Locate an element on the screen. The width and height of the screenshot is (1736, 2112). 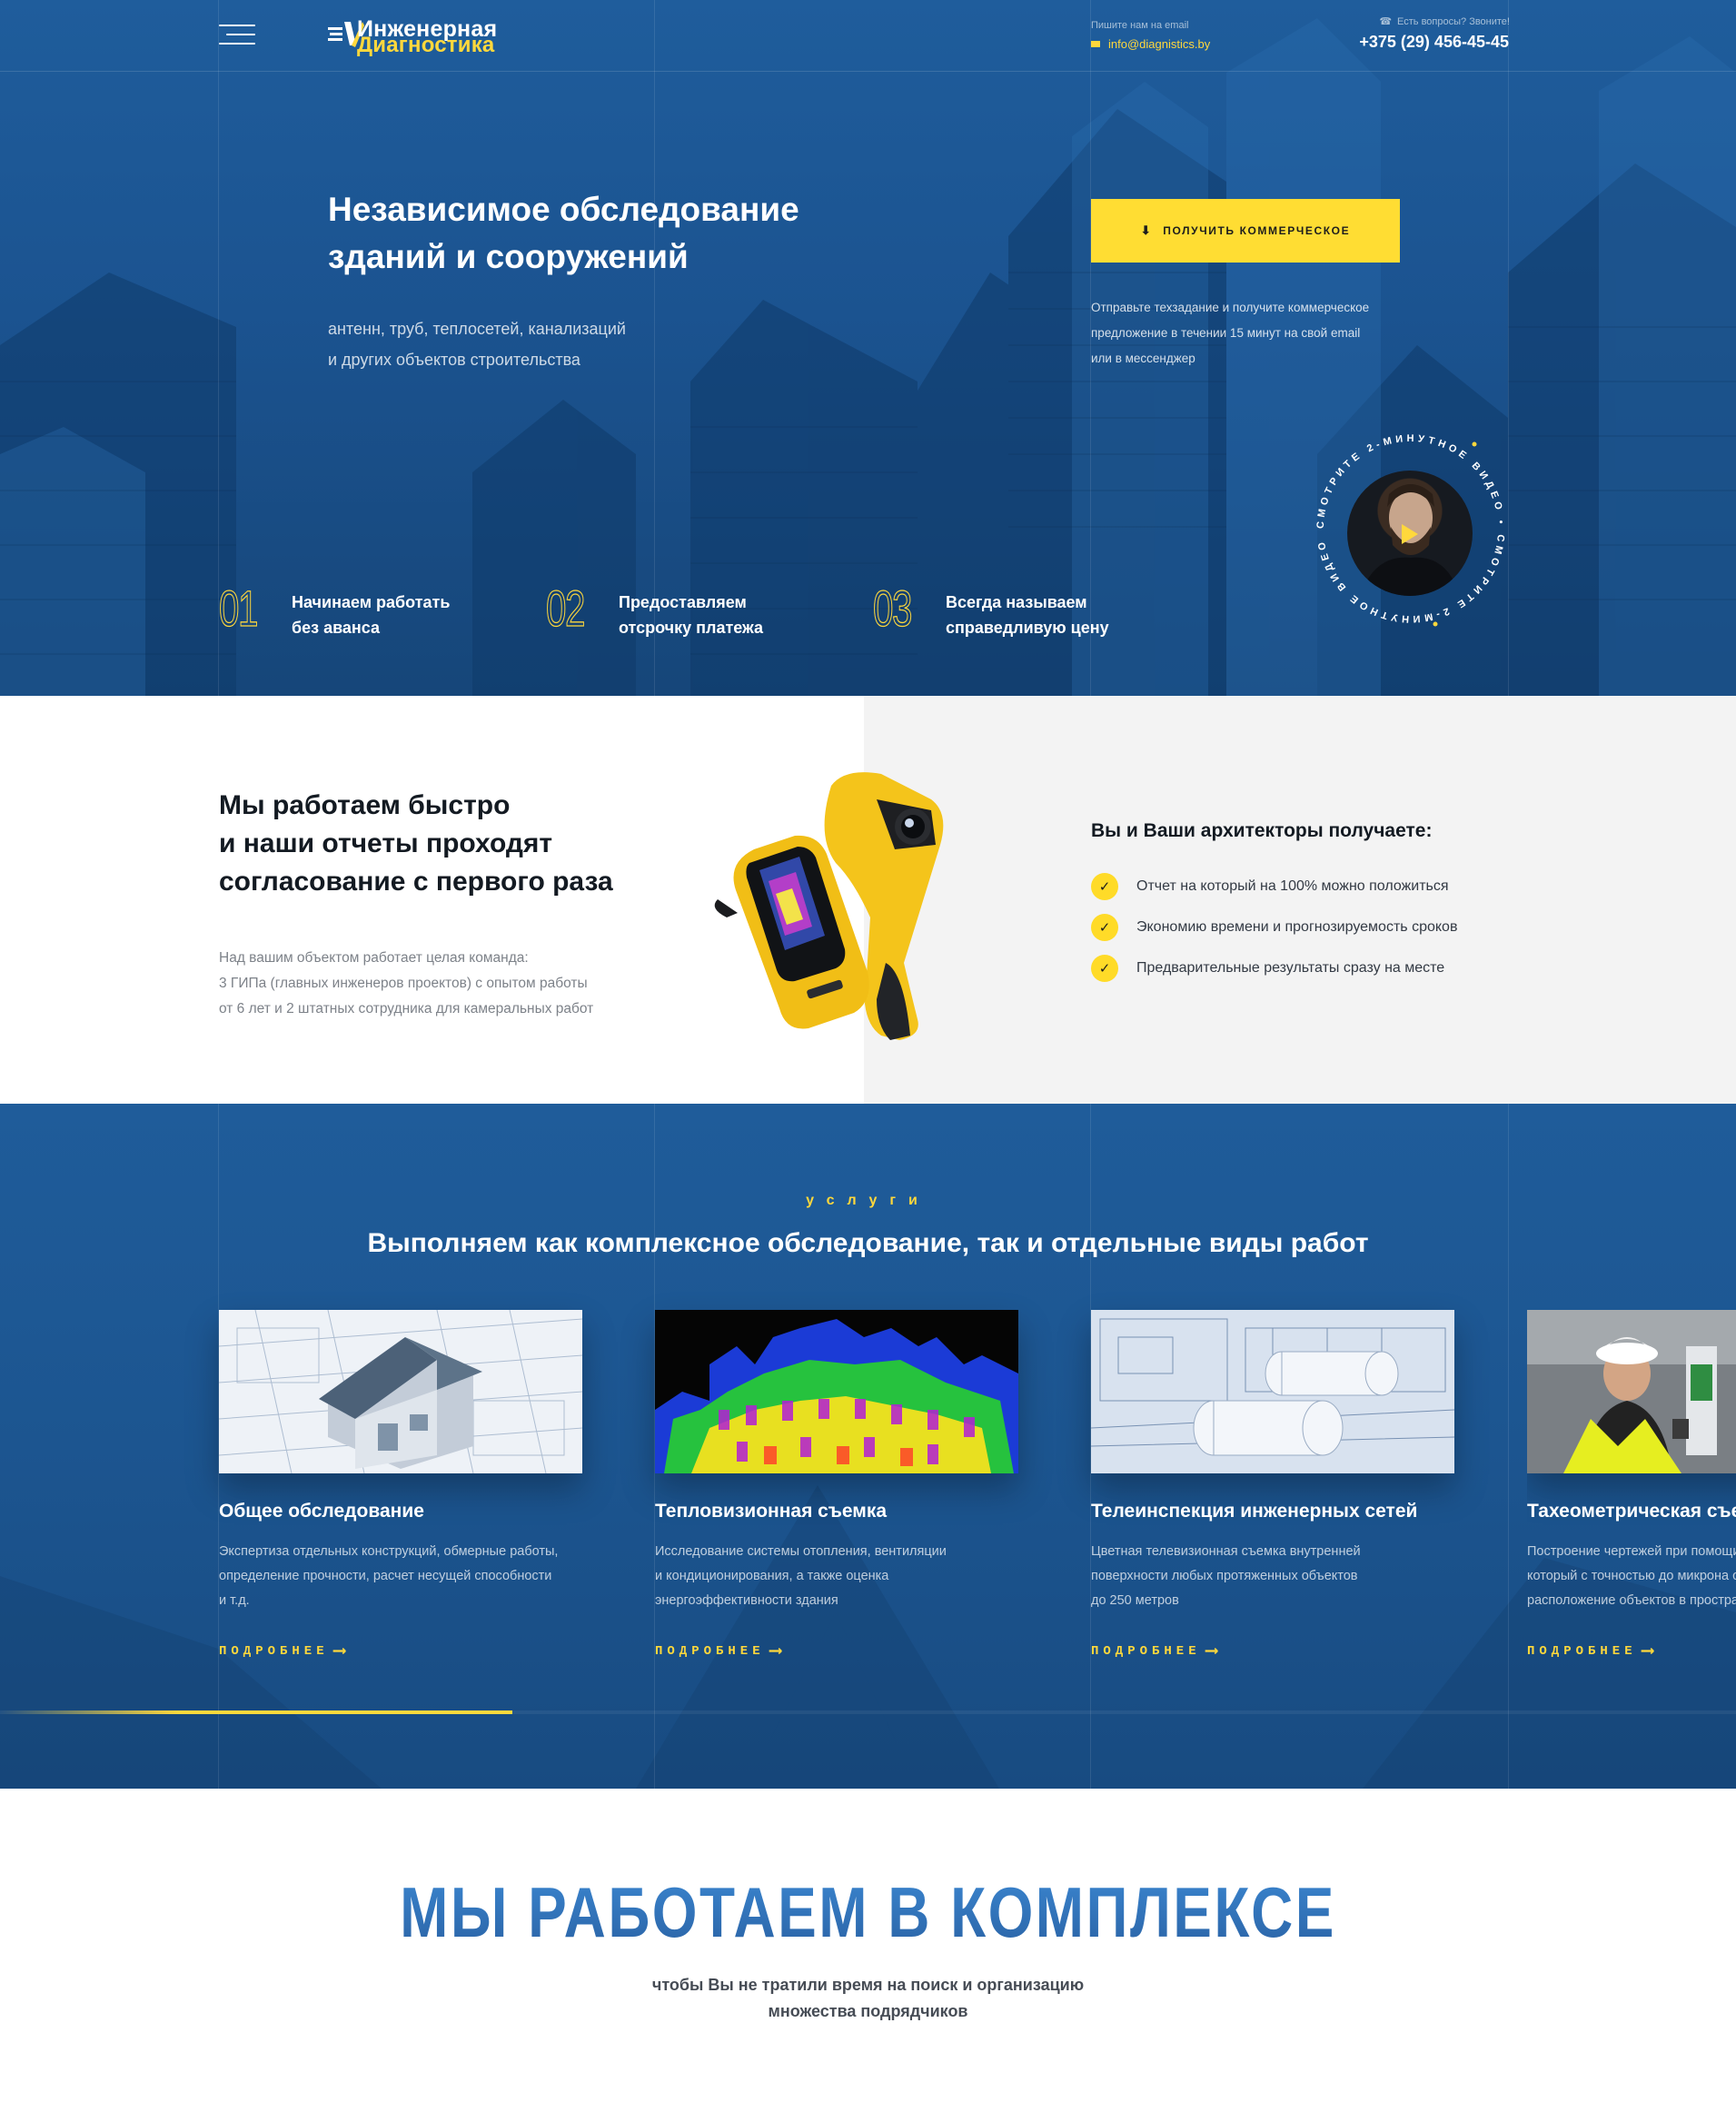
feature-text: Начинаем работать без аванса is located at coordinates (391, 615).